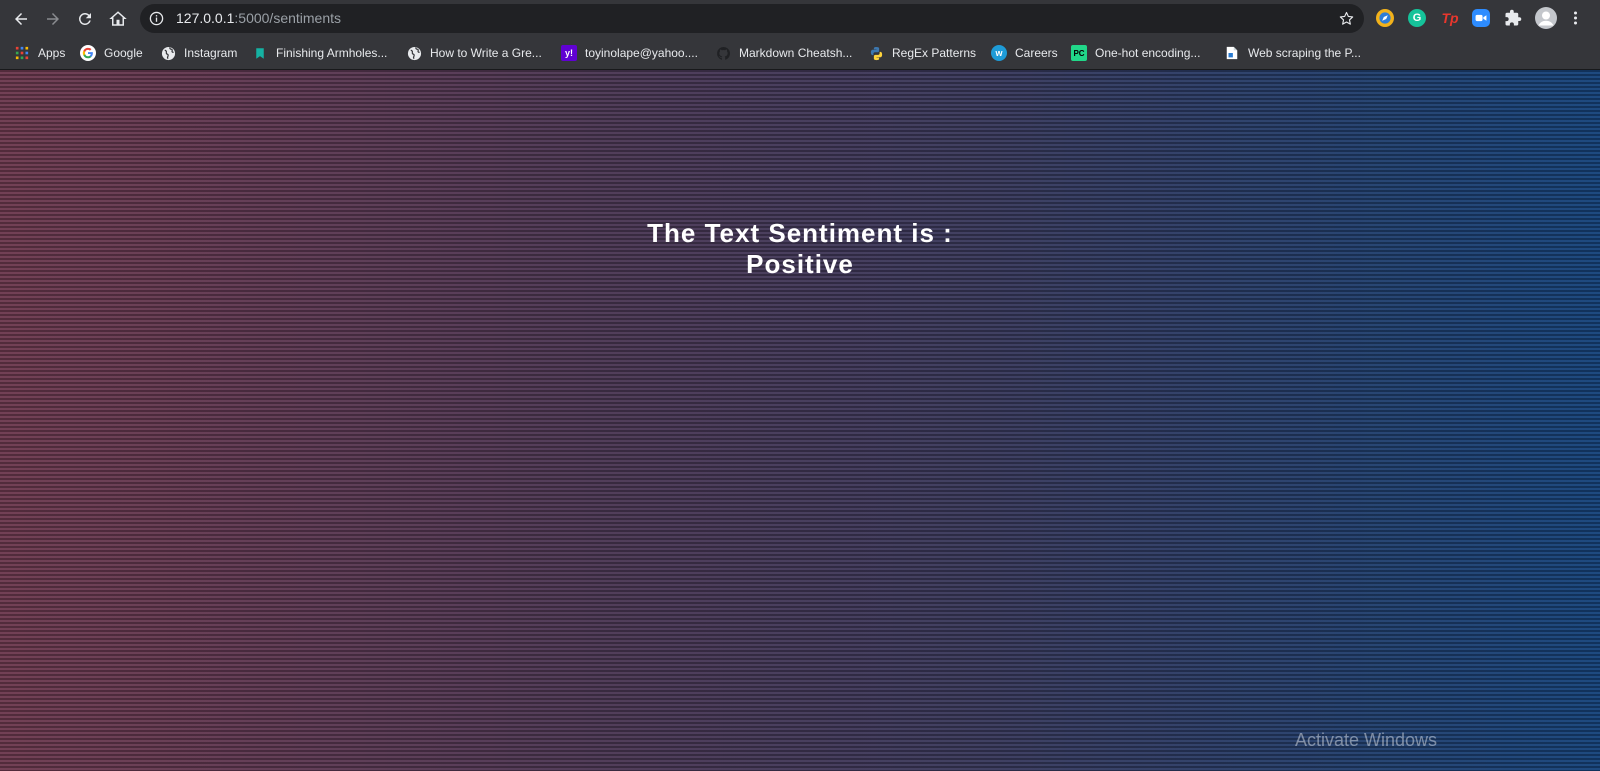  I want to click on pycharm-icon-text: PC, so click(1079, 53).